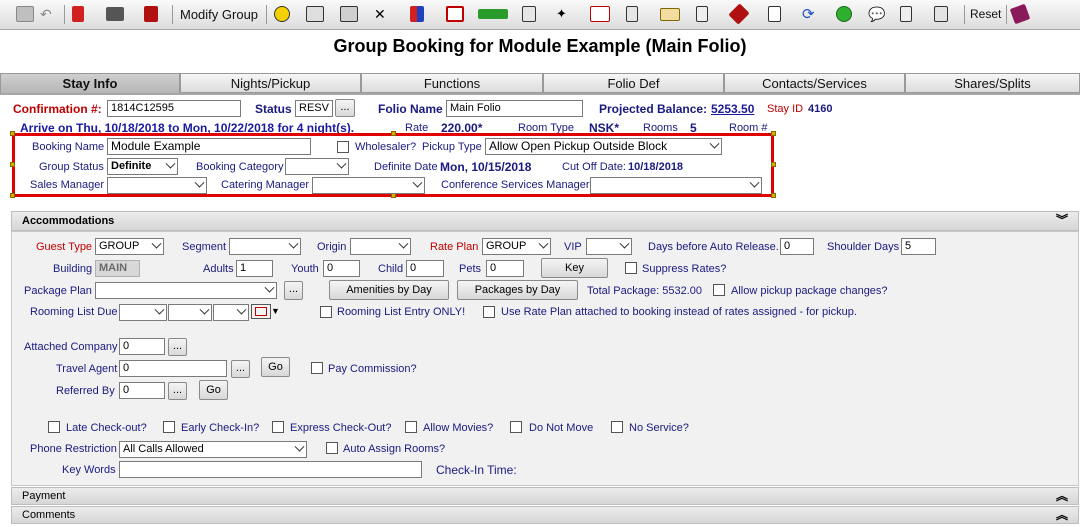  I want to click on book-closed-icon, so click(1020, 14).